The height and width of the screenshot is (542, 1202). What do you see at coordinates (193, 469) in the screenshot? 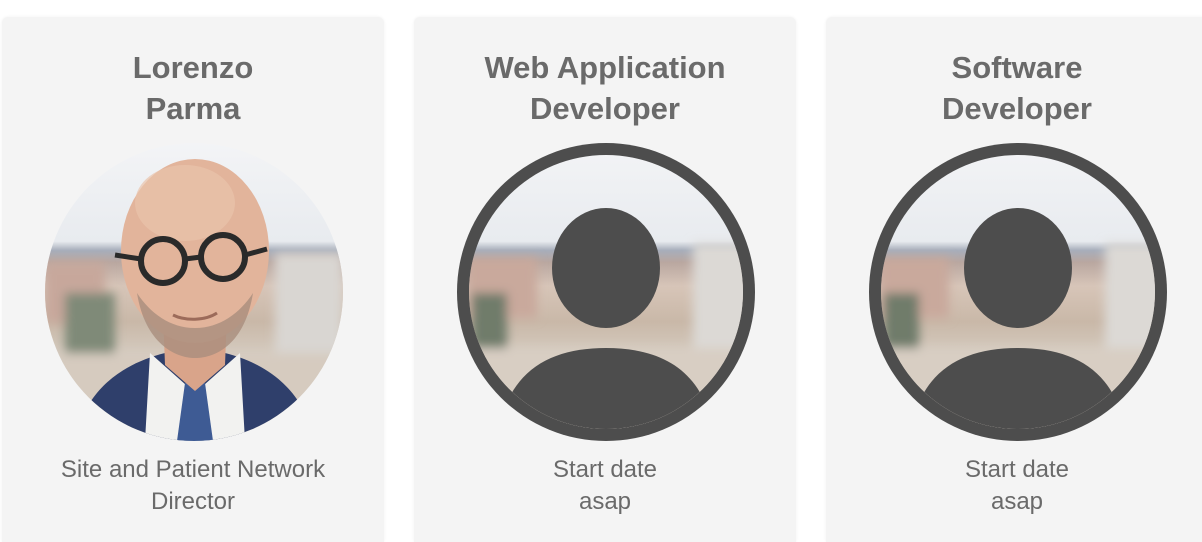
I see `card-caption-line: Site and Patient Network` at bounding box center [193, 469].